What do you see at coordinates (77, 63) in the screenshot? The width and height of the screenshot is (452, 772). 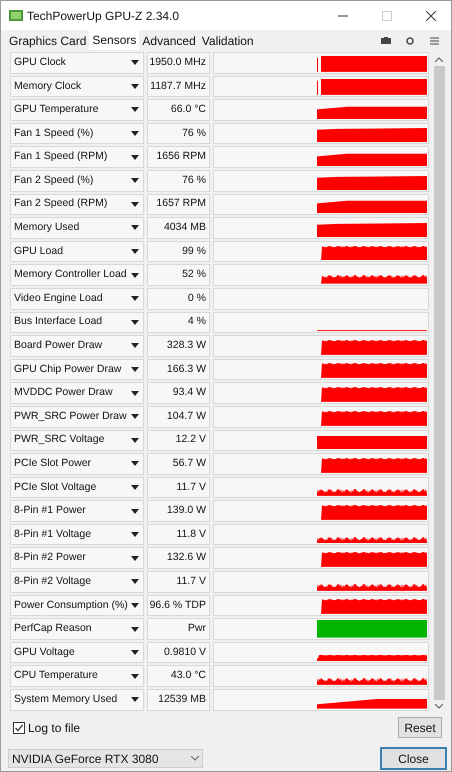 I see `sensor-select: GPU Clock` at bounding box center [77, 63].